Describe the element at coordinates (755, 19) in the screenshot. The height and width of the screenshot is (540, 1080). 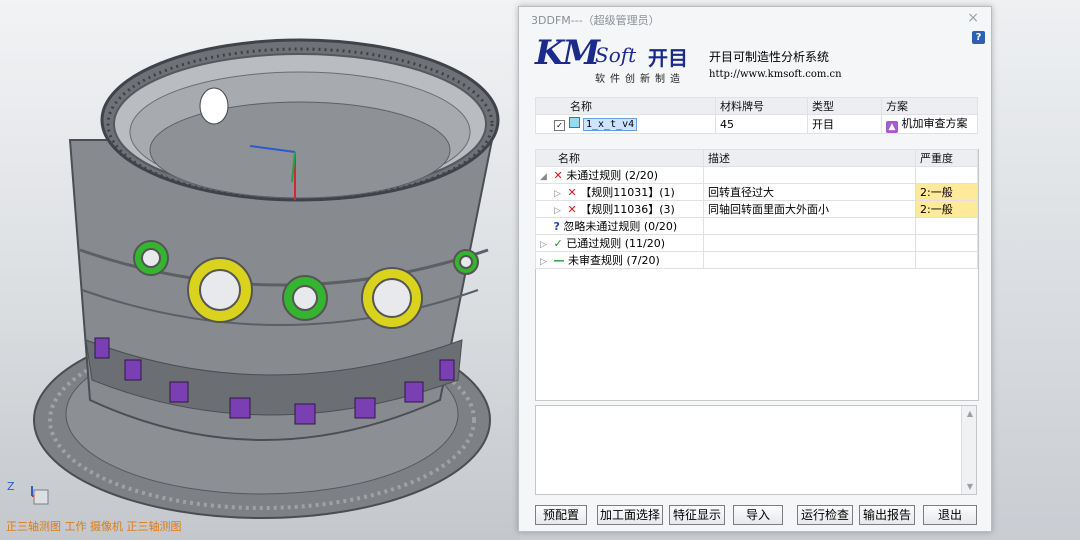
I see `title-bar: 3DDFM---（超级管理员） ×` at that location.